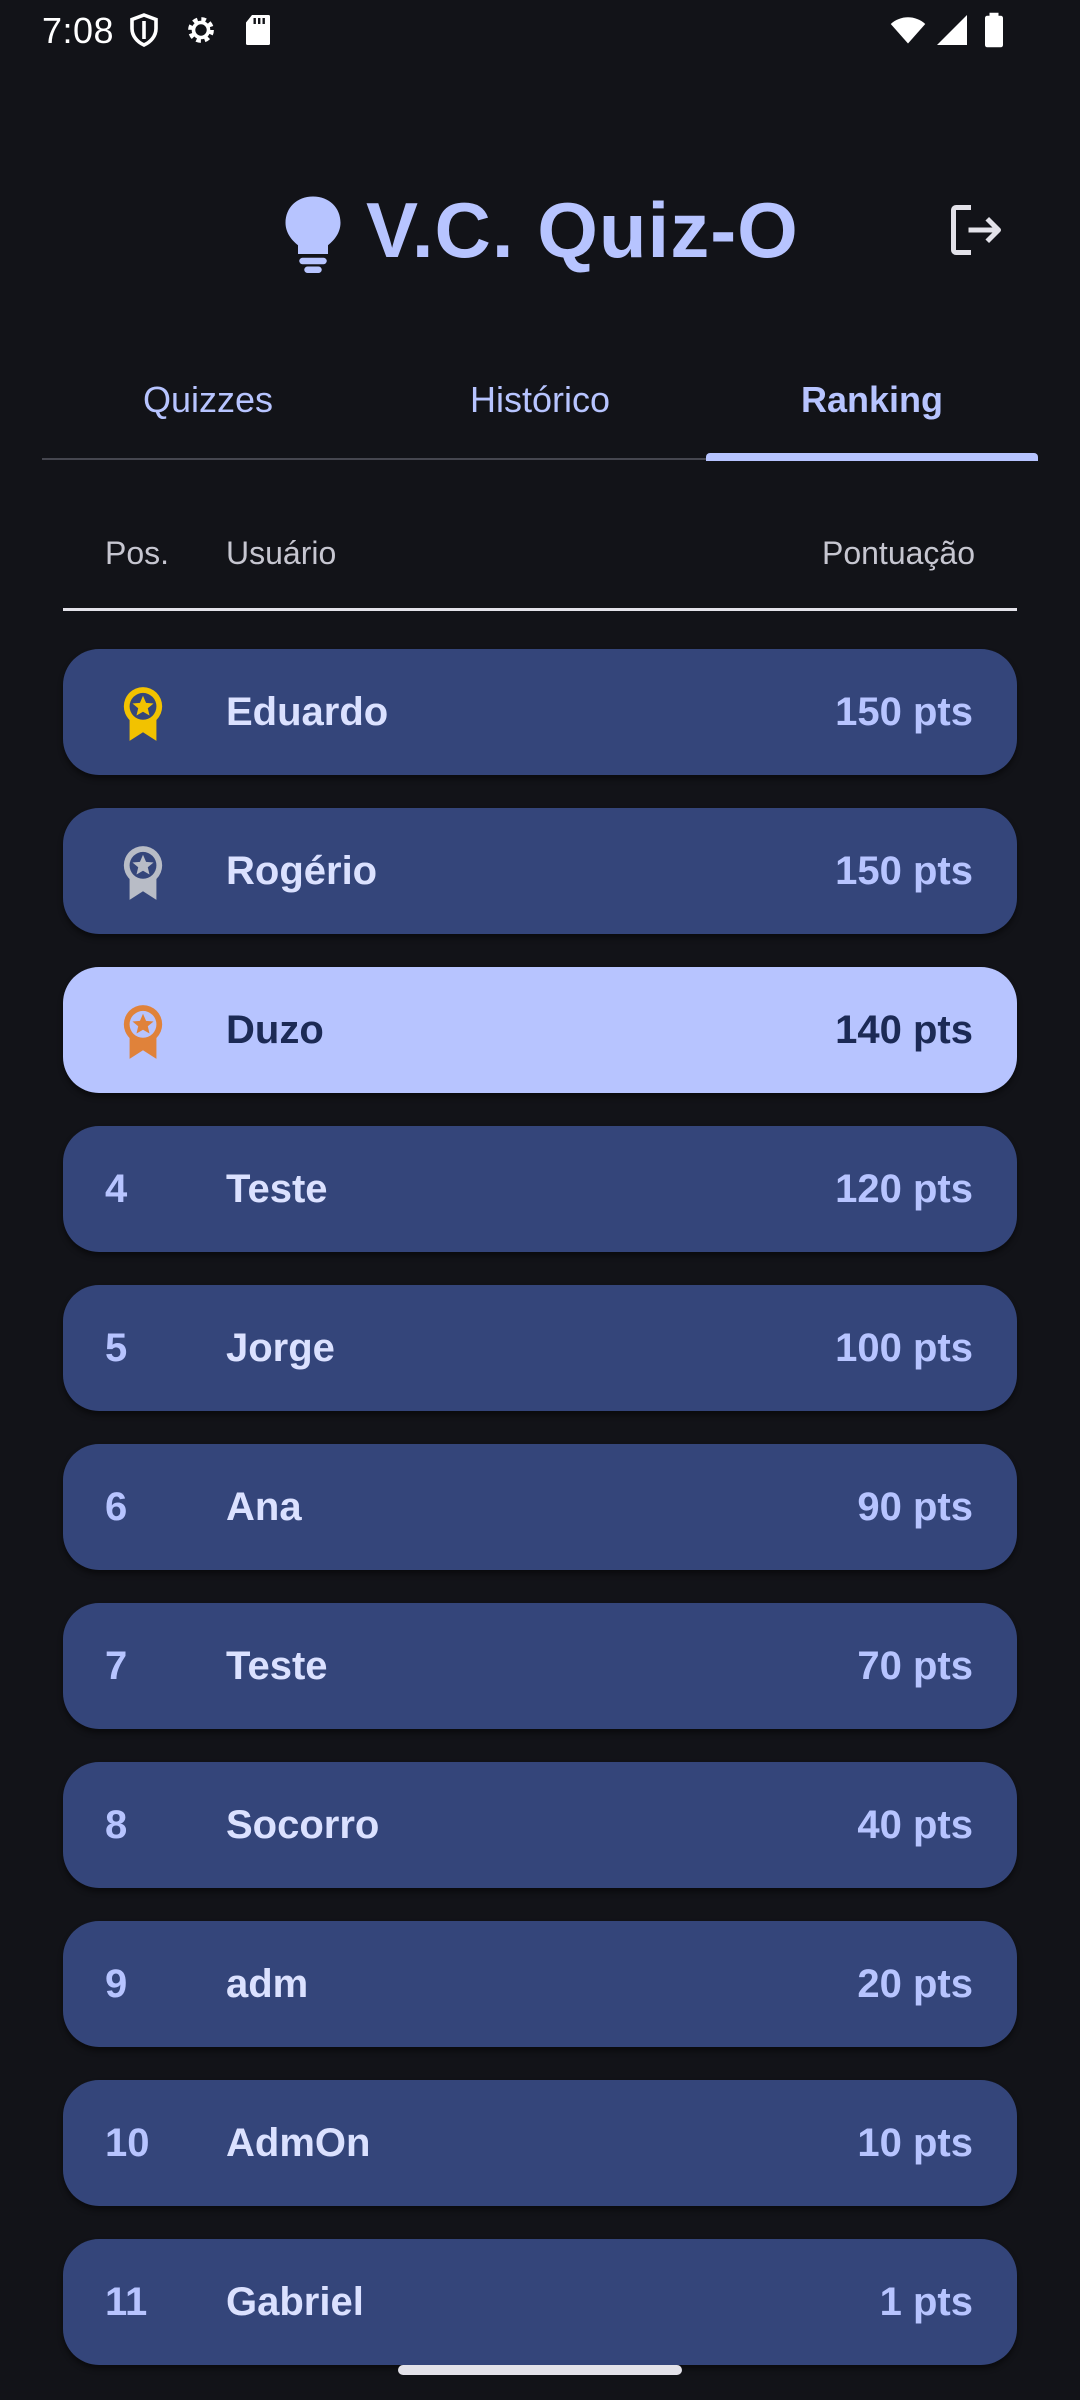  What do you see at coordinates (540, 1984) in the screenshot?
I see `ranking-row: 9 adm 20 pts` at bounding box center [540, 1984].